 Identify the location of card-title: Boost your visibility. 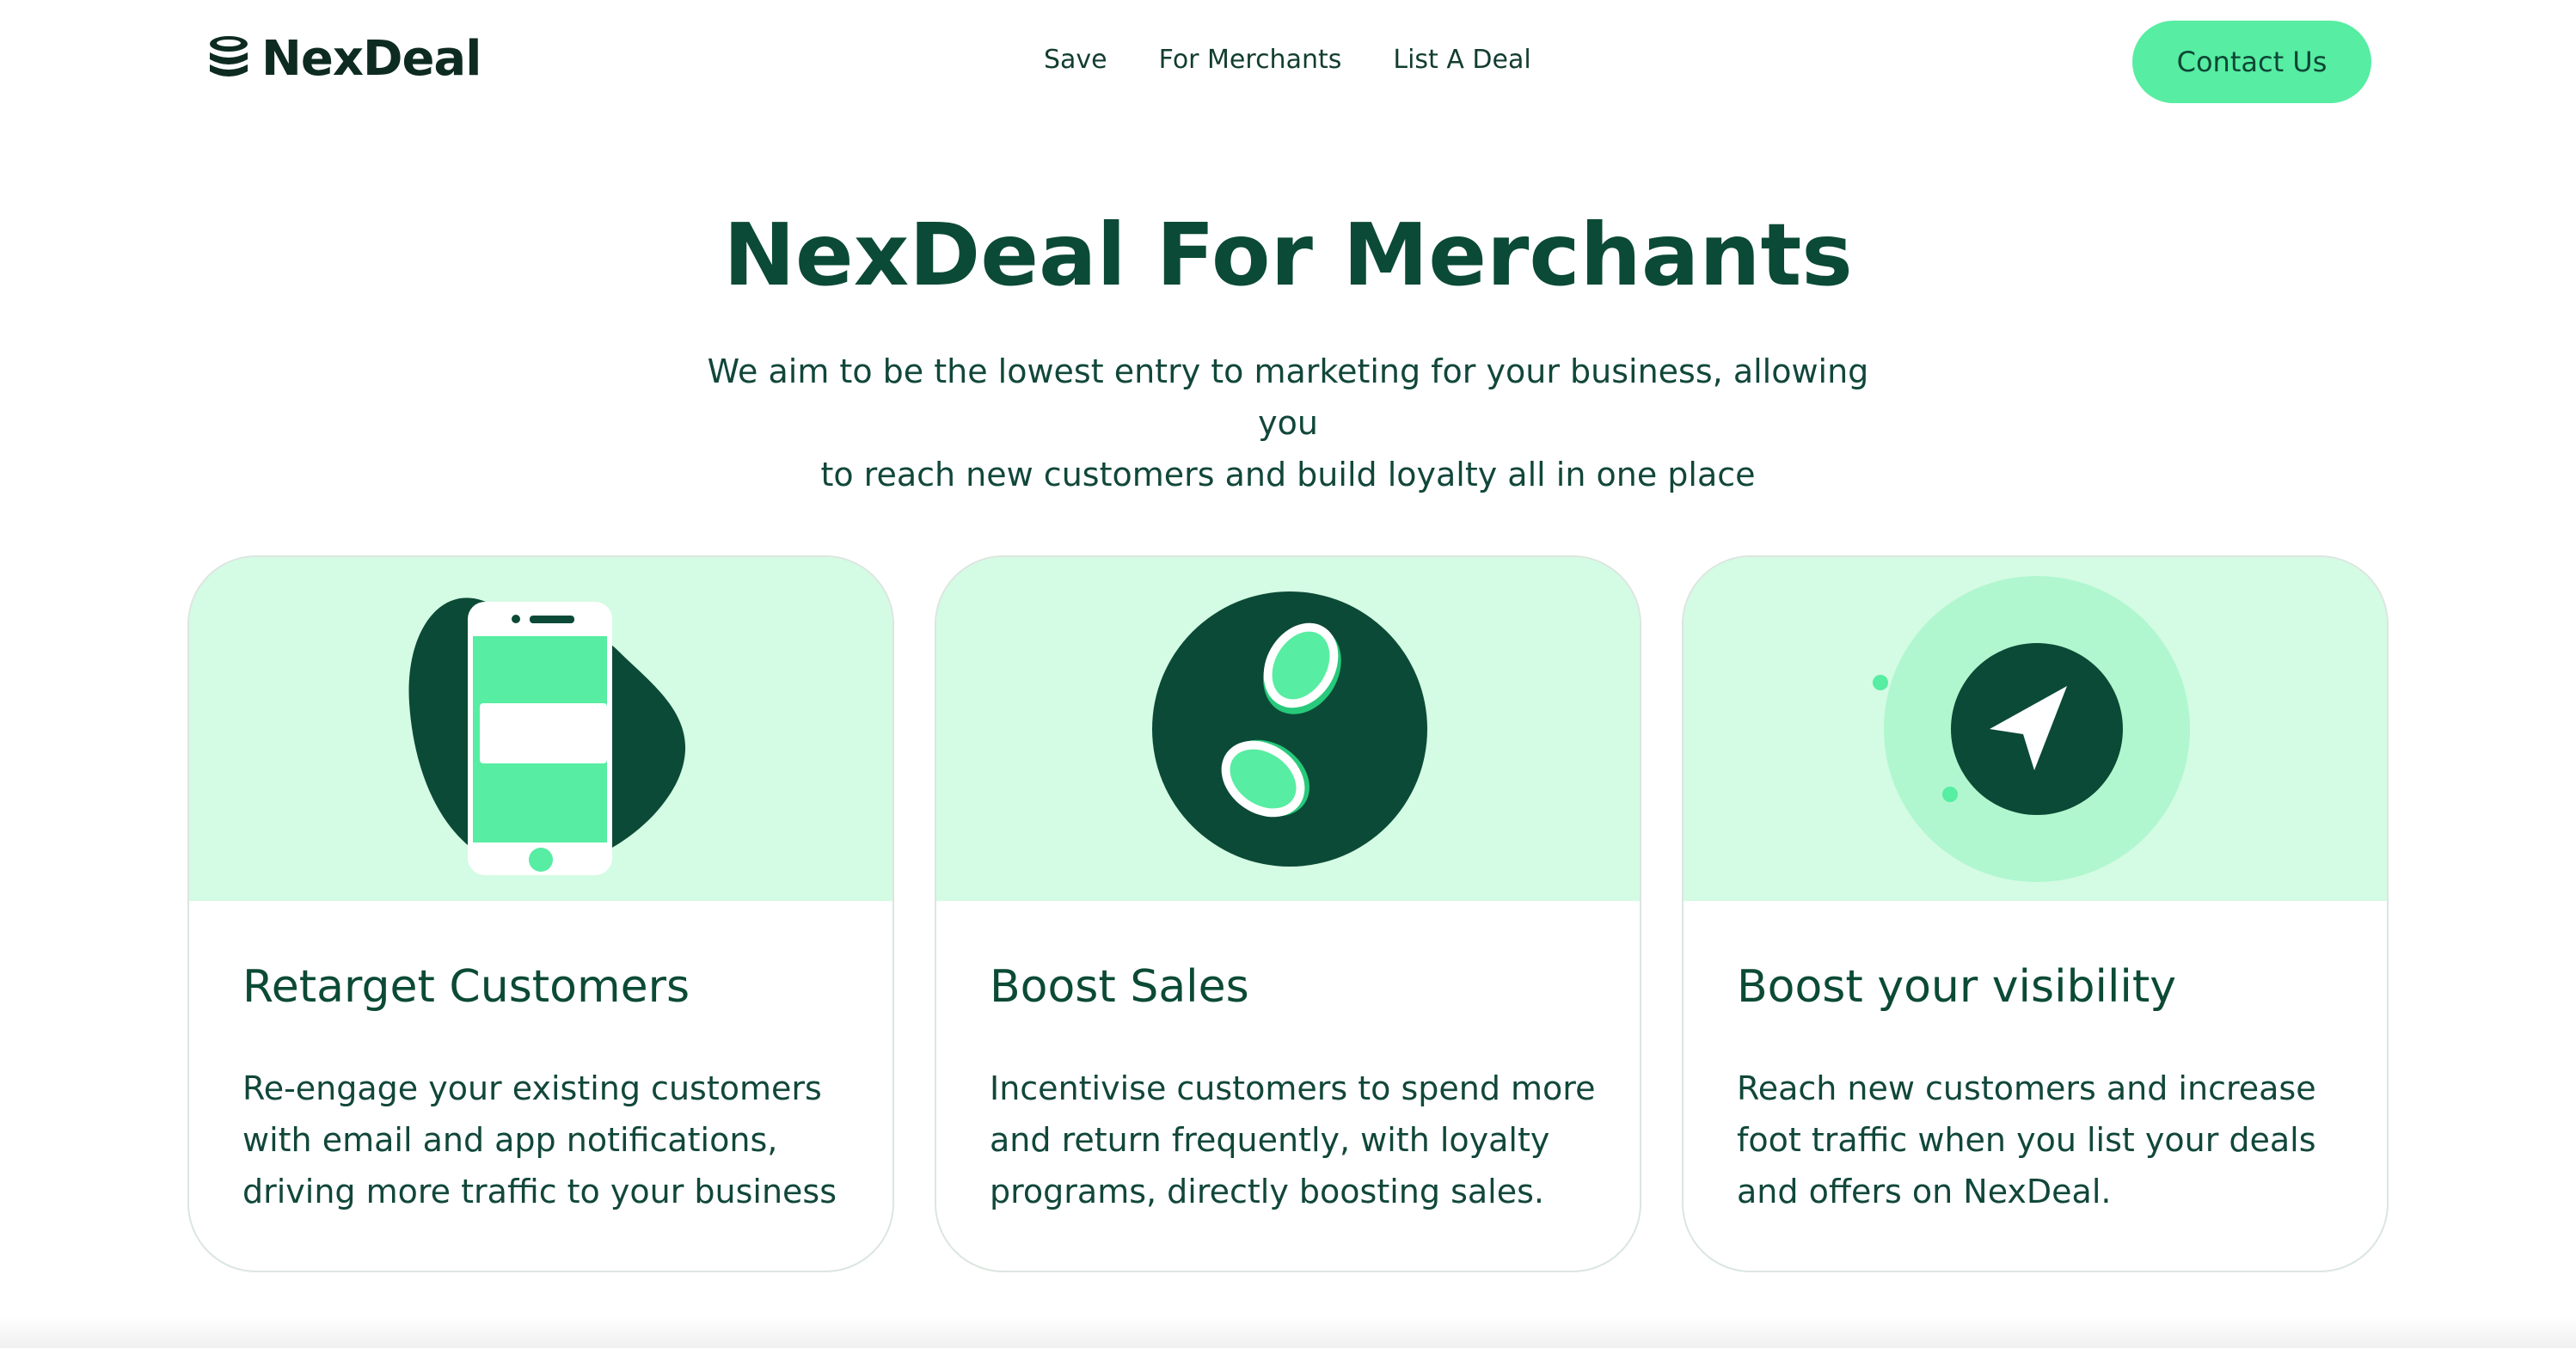
(1957, 987).